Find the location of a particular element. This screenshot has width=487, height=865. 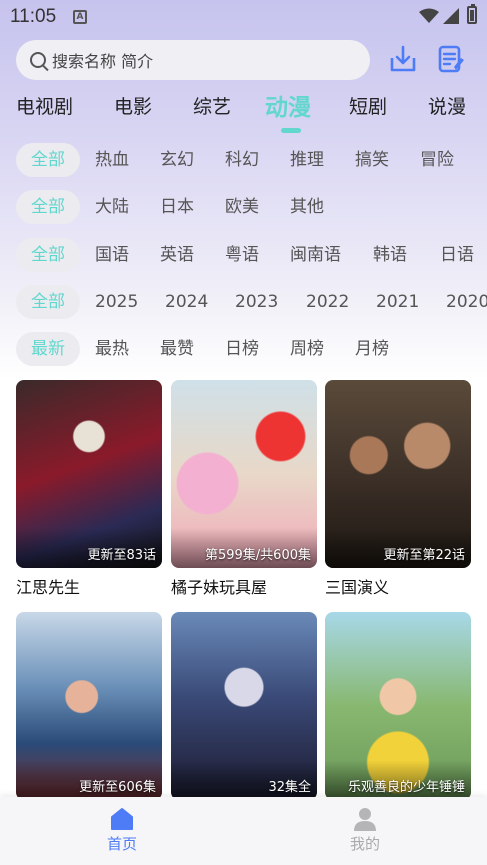

tab-variety: 综艺 is located at coordinates (212, 105).